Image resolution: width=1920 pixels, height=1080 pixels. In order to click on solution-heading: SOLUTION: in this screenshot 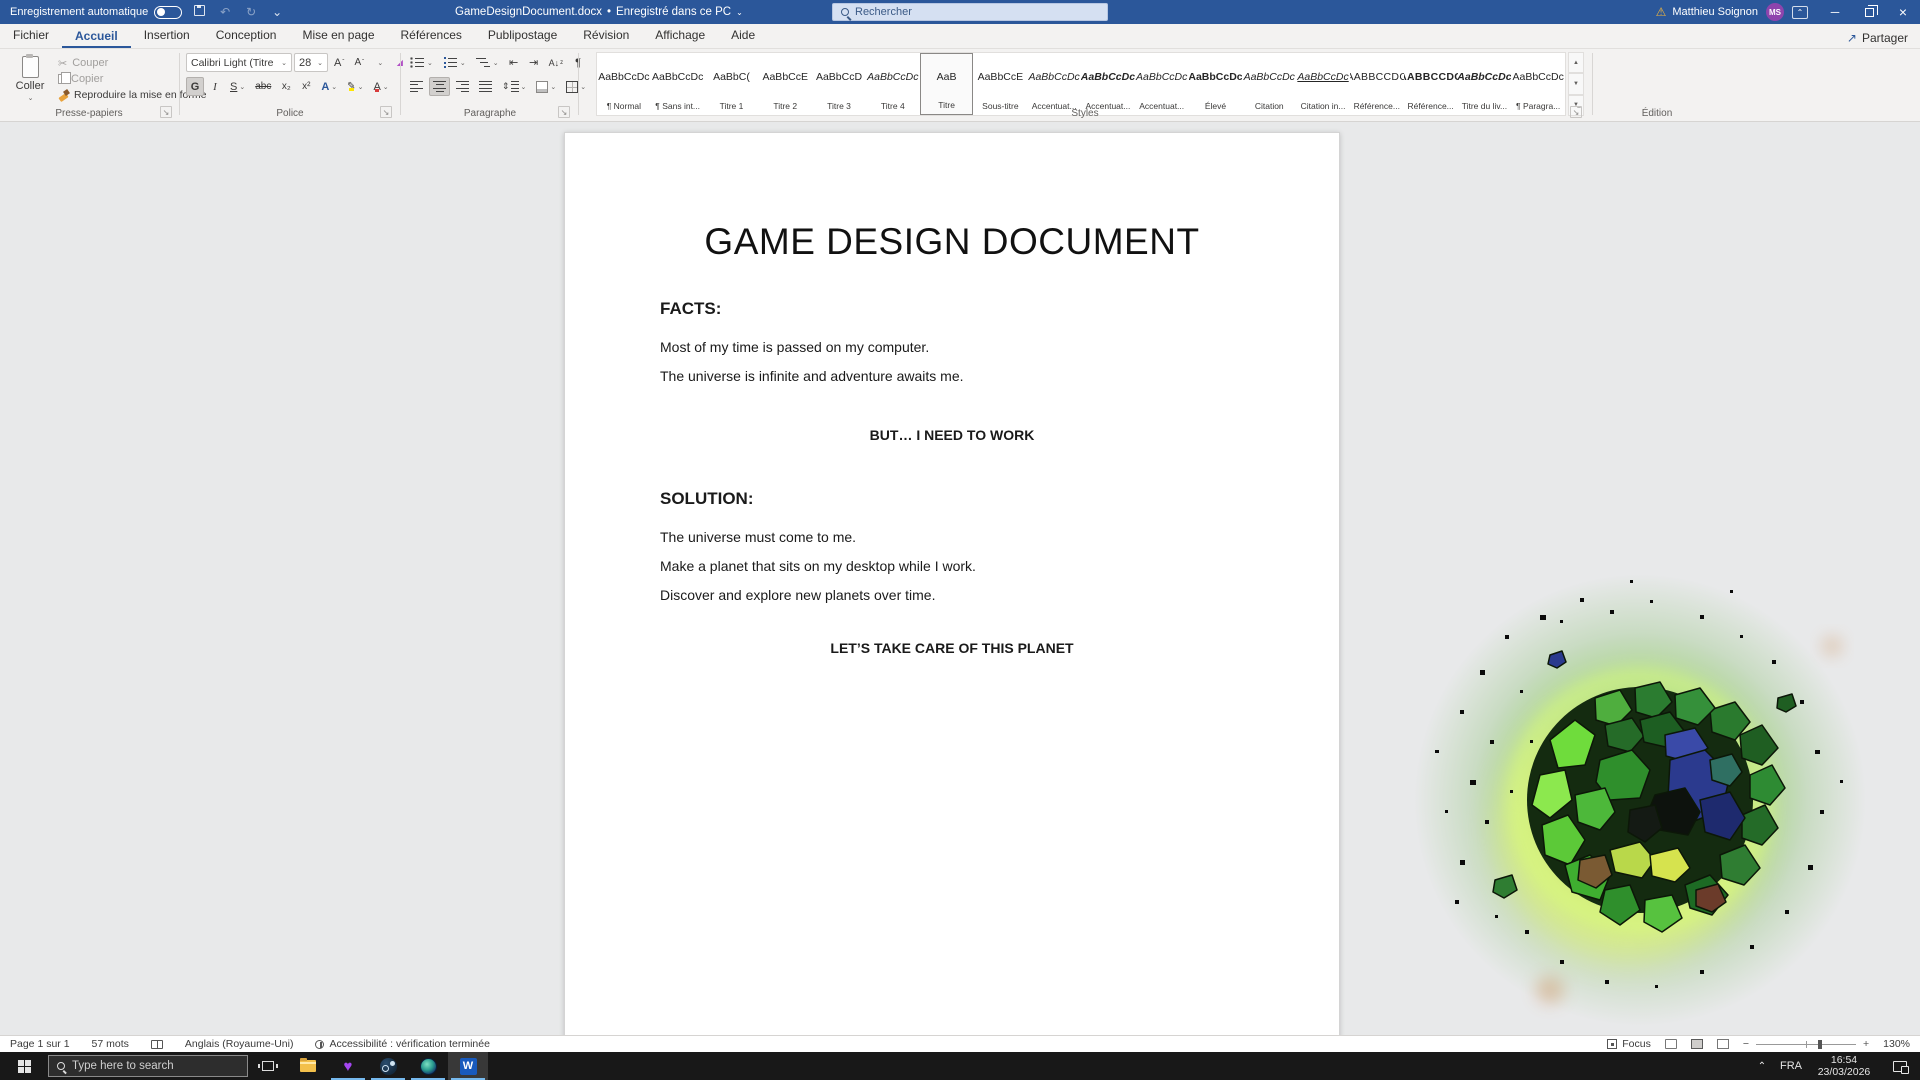, I will do `click(952, 499)`.